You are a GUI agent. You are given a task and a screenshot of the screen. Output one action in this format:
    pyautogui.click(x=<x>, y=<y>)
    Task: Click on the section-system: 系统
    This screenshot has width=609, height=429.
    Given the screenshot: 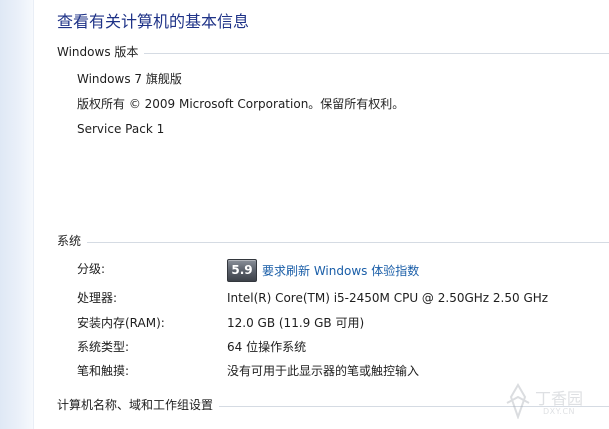 What is the action you would take?
    pyautogui.click(x=333, y=241)
    